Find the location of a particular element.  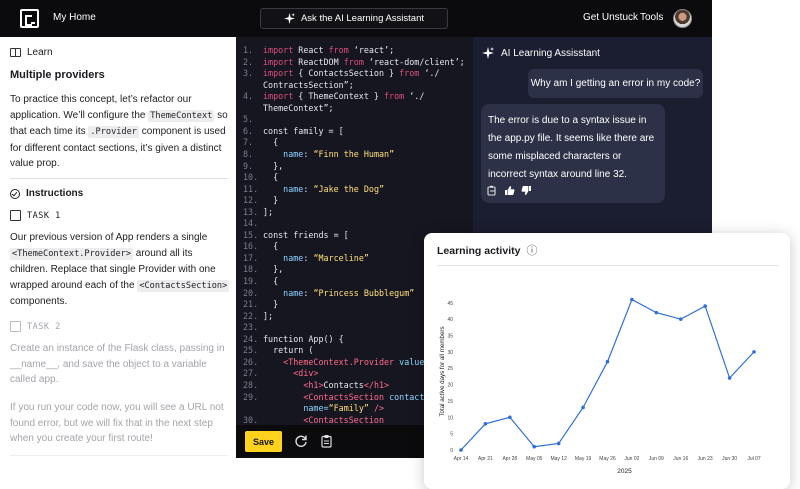

code-text: <div> is located at coordinates (290, 373).